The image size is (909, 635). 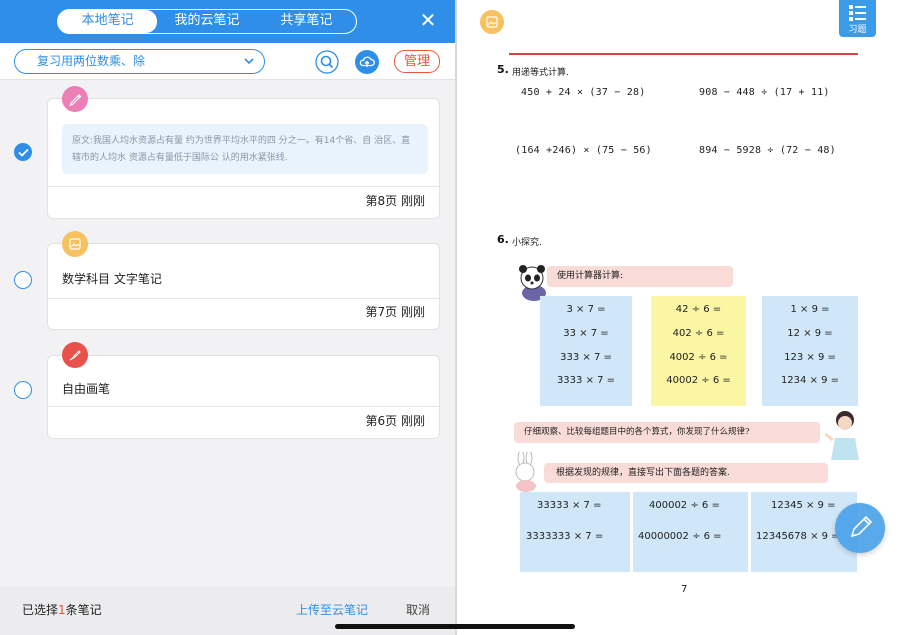 What do you see at coordinates (684, 589) in the screenshot?
I see `page-number: 7` at bounding box center [684, 589].